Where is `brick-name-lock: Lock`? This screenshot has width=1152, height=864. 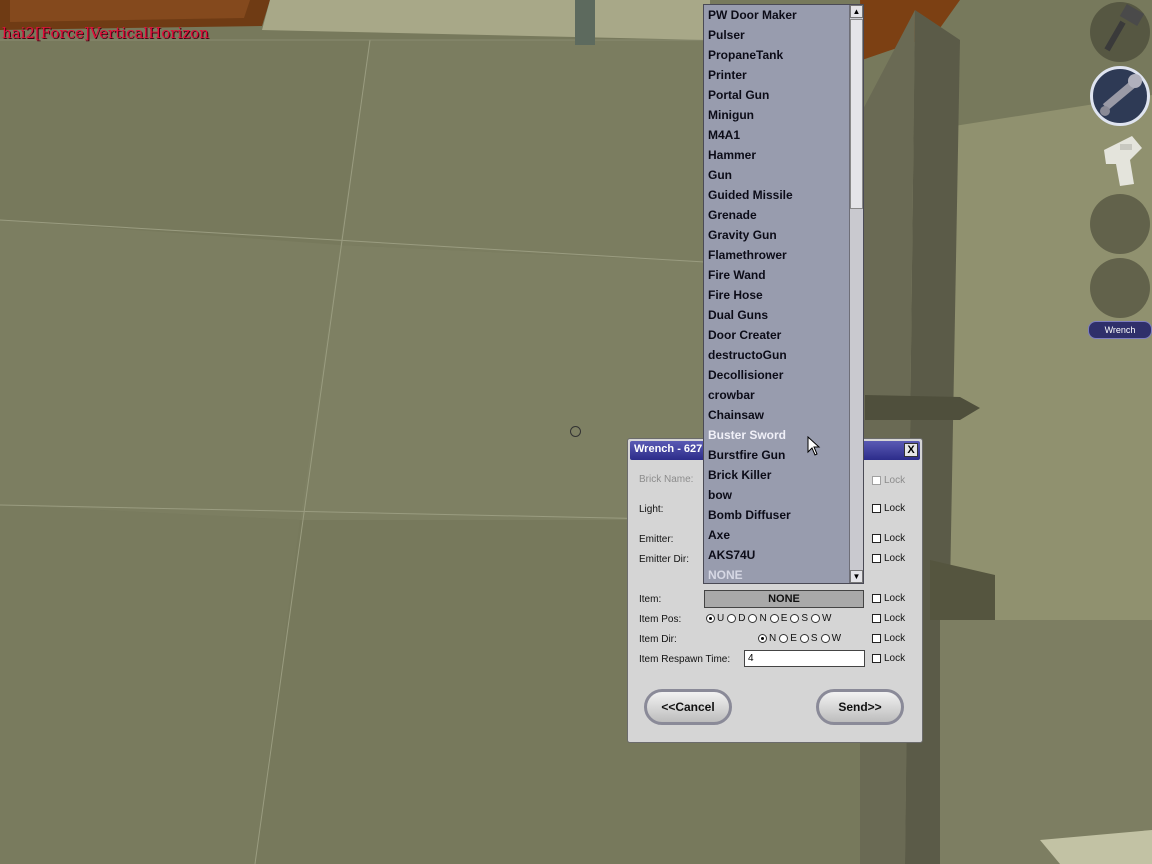
brick-name-lock: Lock is located at coordinates (888, 480).